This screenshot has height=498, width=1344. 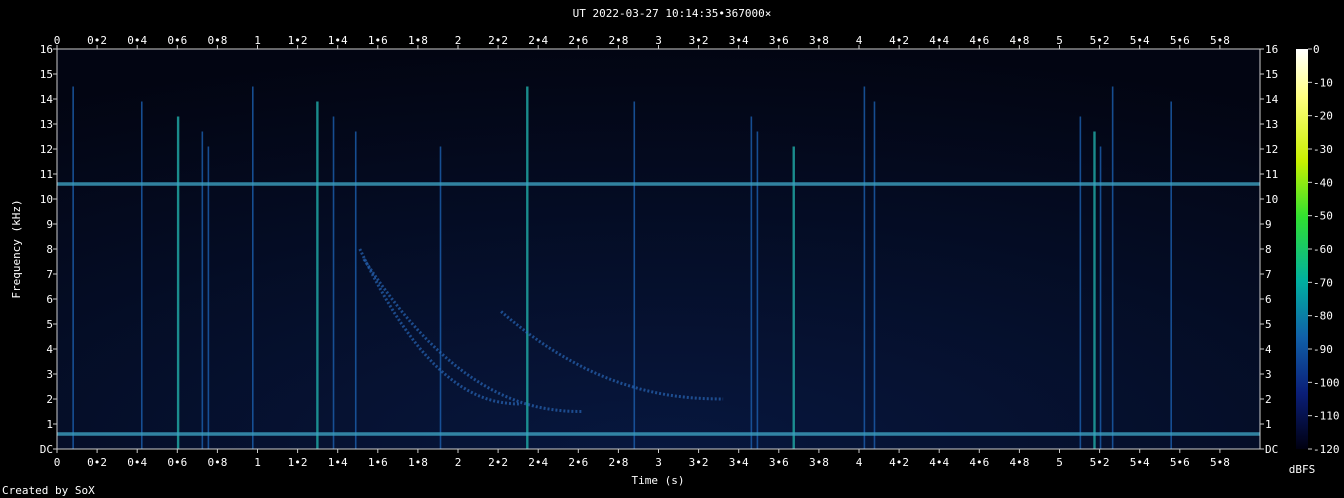 What do you see at coordinates (1268, 249) in the screenshot?
I see `y-tick-label-right: 8` at bounding box center [1268, 249].